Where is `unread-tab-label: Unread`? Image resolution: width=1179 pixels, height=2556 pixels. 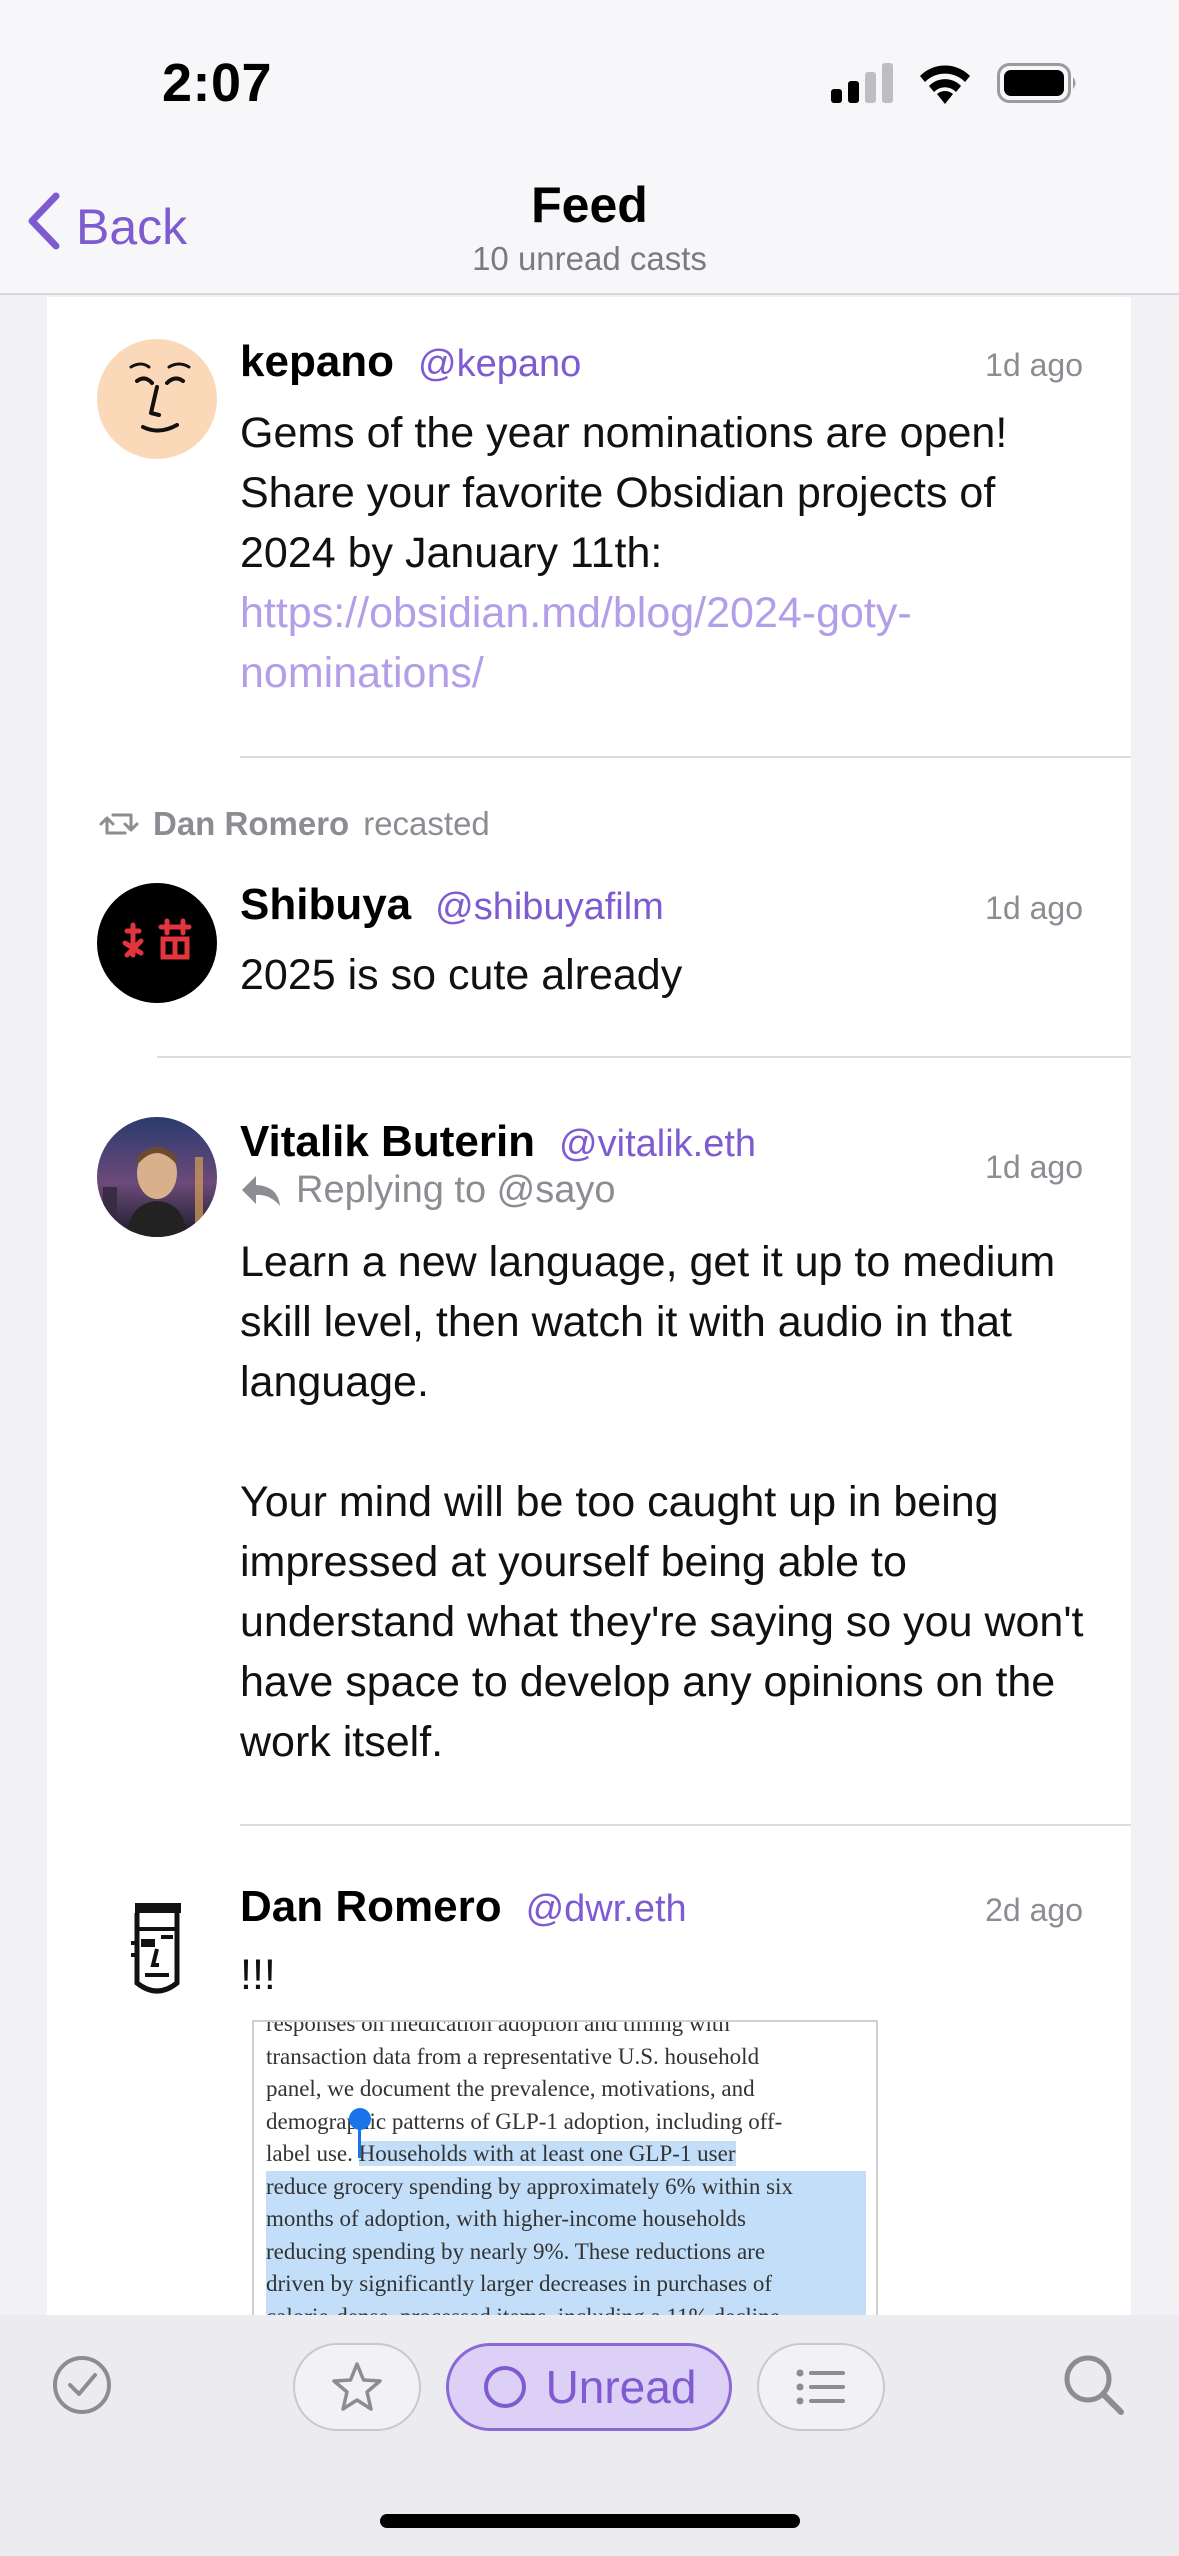
unread-tab-label: Unread is located at coordinates (621, 2387).